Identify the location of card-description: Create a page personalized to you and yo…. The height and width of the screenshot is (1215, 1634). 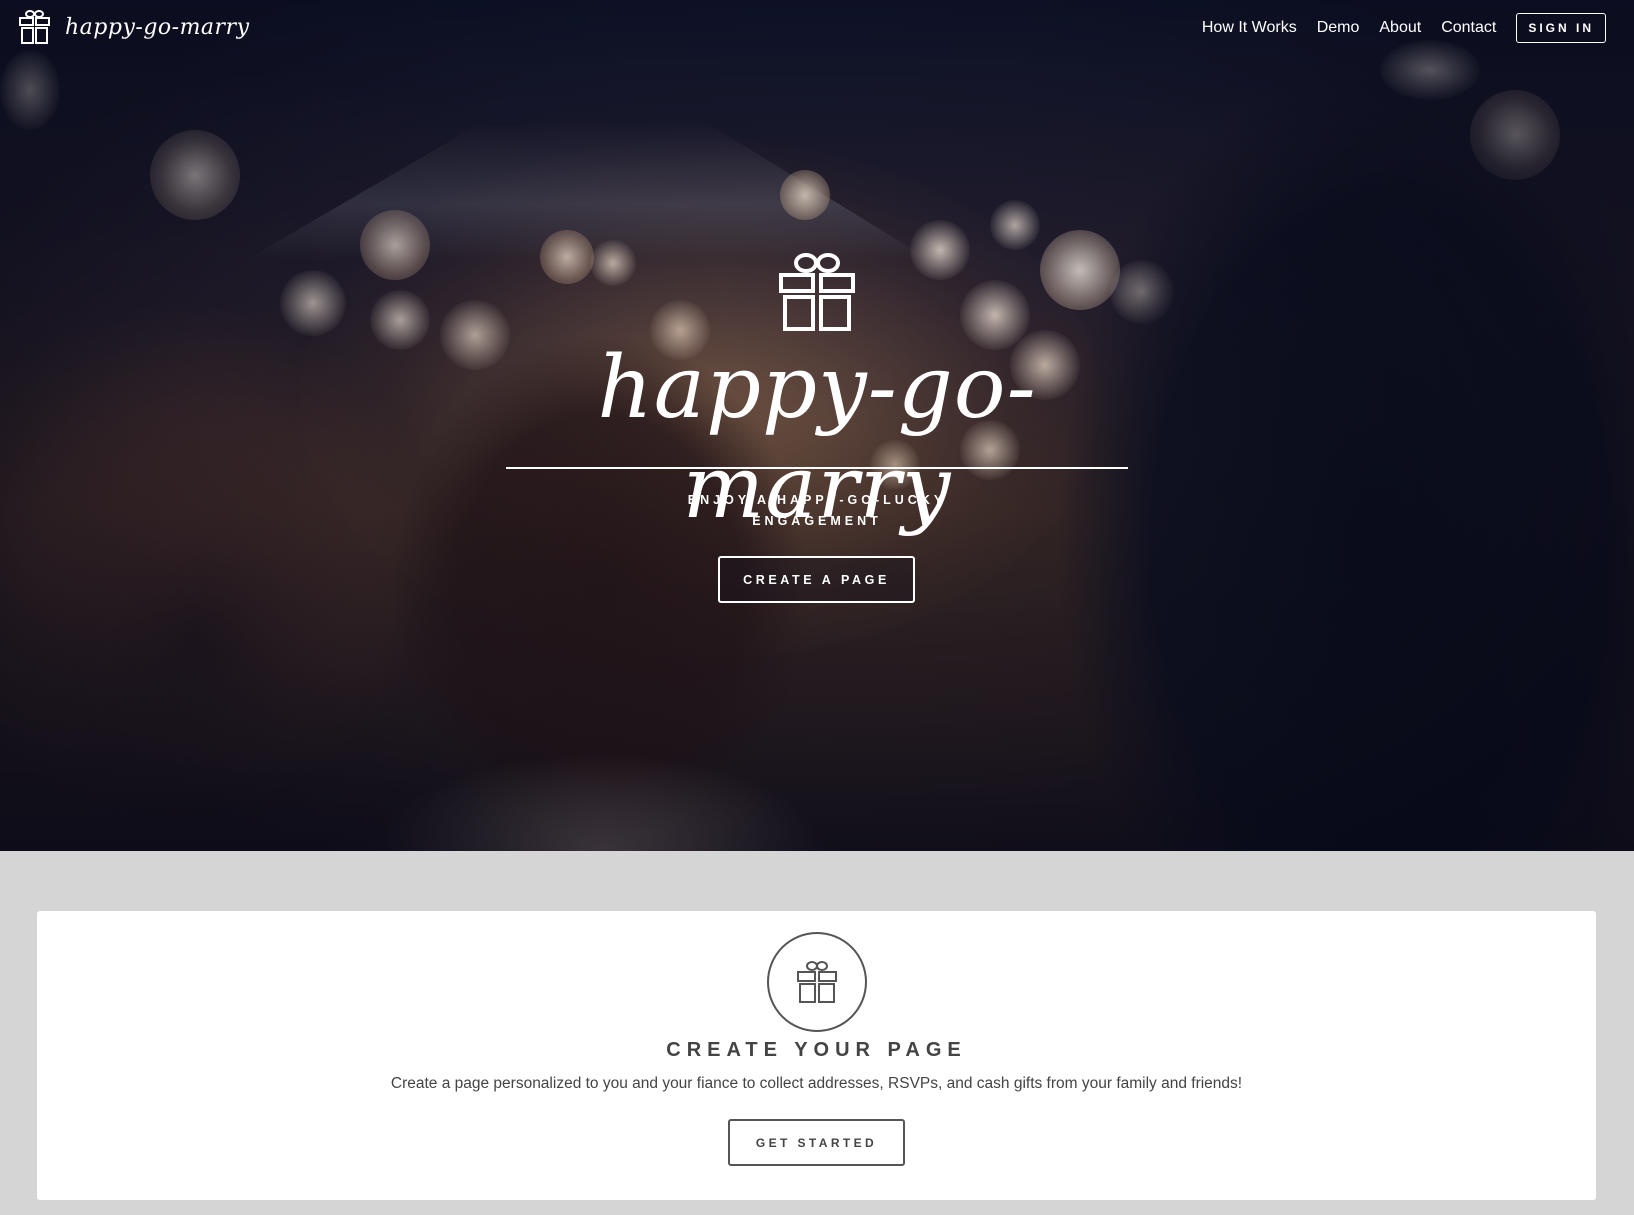
(816, 1083).